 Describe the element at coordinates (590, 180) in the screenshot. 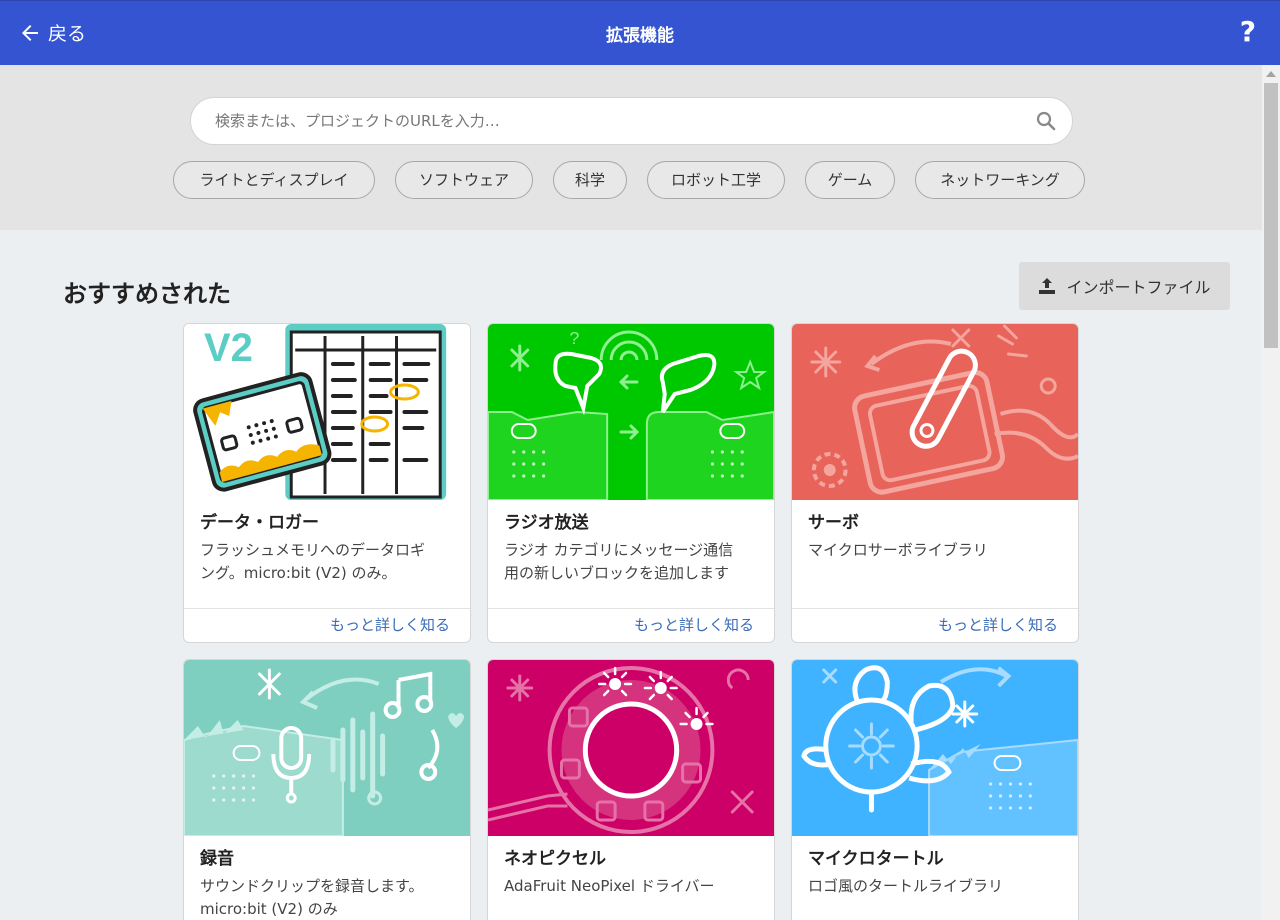

I see `category-science: 科学` at that location.